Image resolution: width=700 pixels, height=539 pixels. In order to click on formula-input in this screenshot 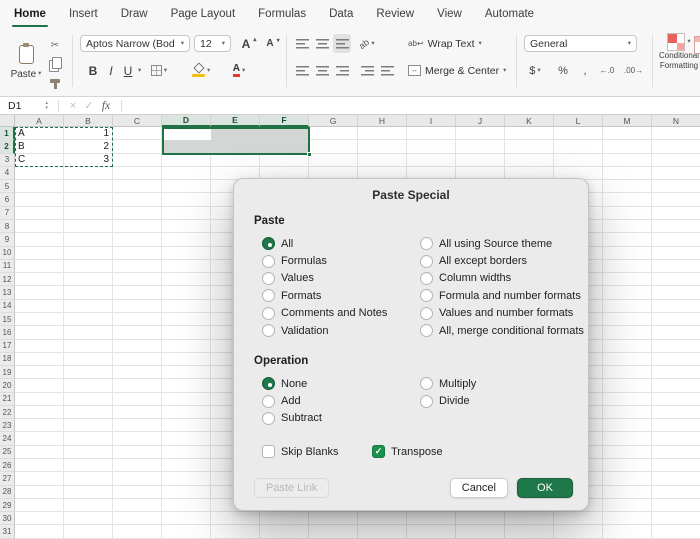, I will do `click(414, 105)`.